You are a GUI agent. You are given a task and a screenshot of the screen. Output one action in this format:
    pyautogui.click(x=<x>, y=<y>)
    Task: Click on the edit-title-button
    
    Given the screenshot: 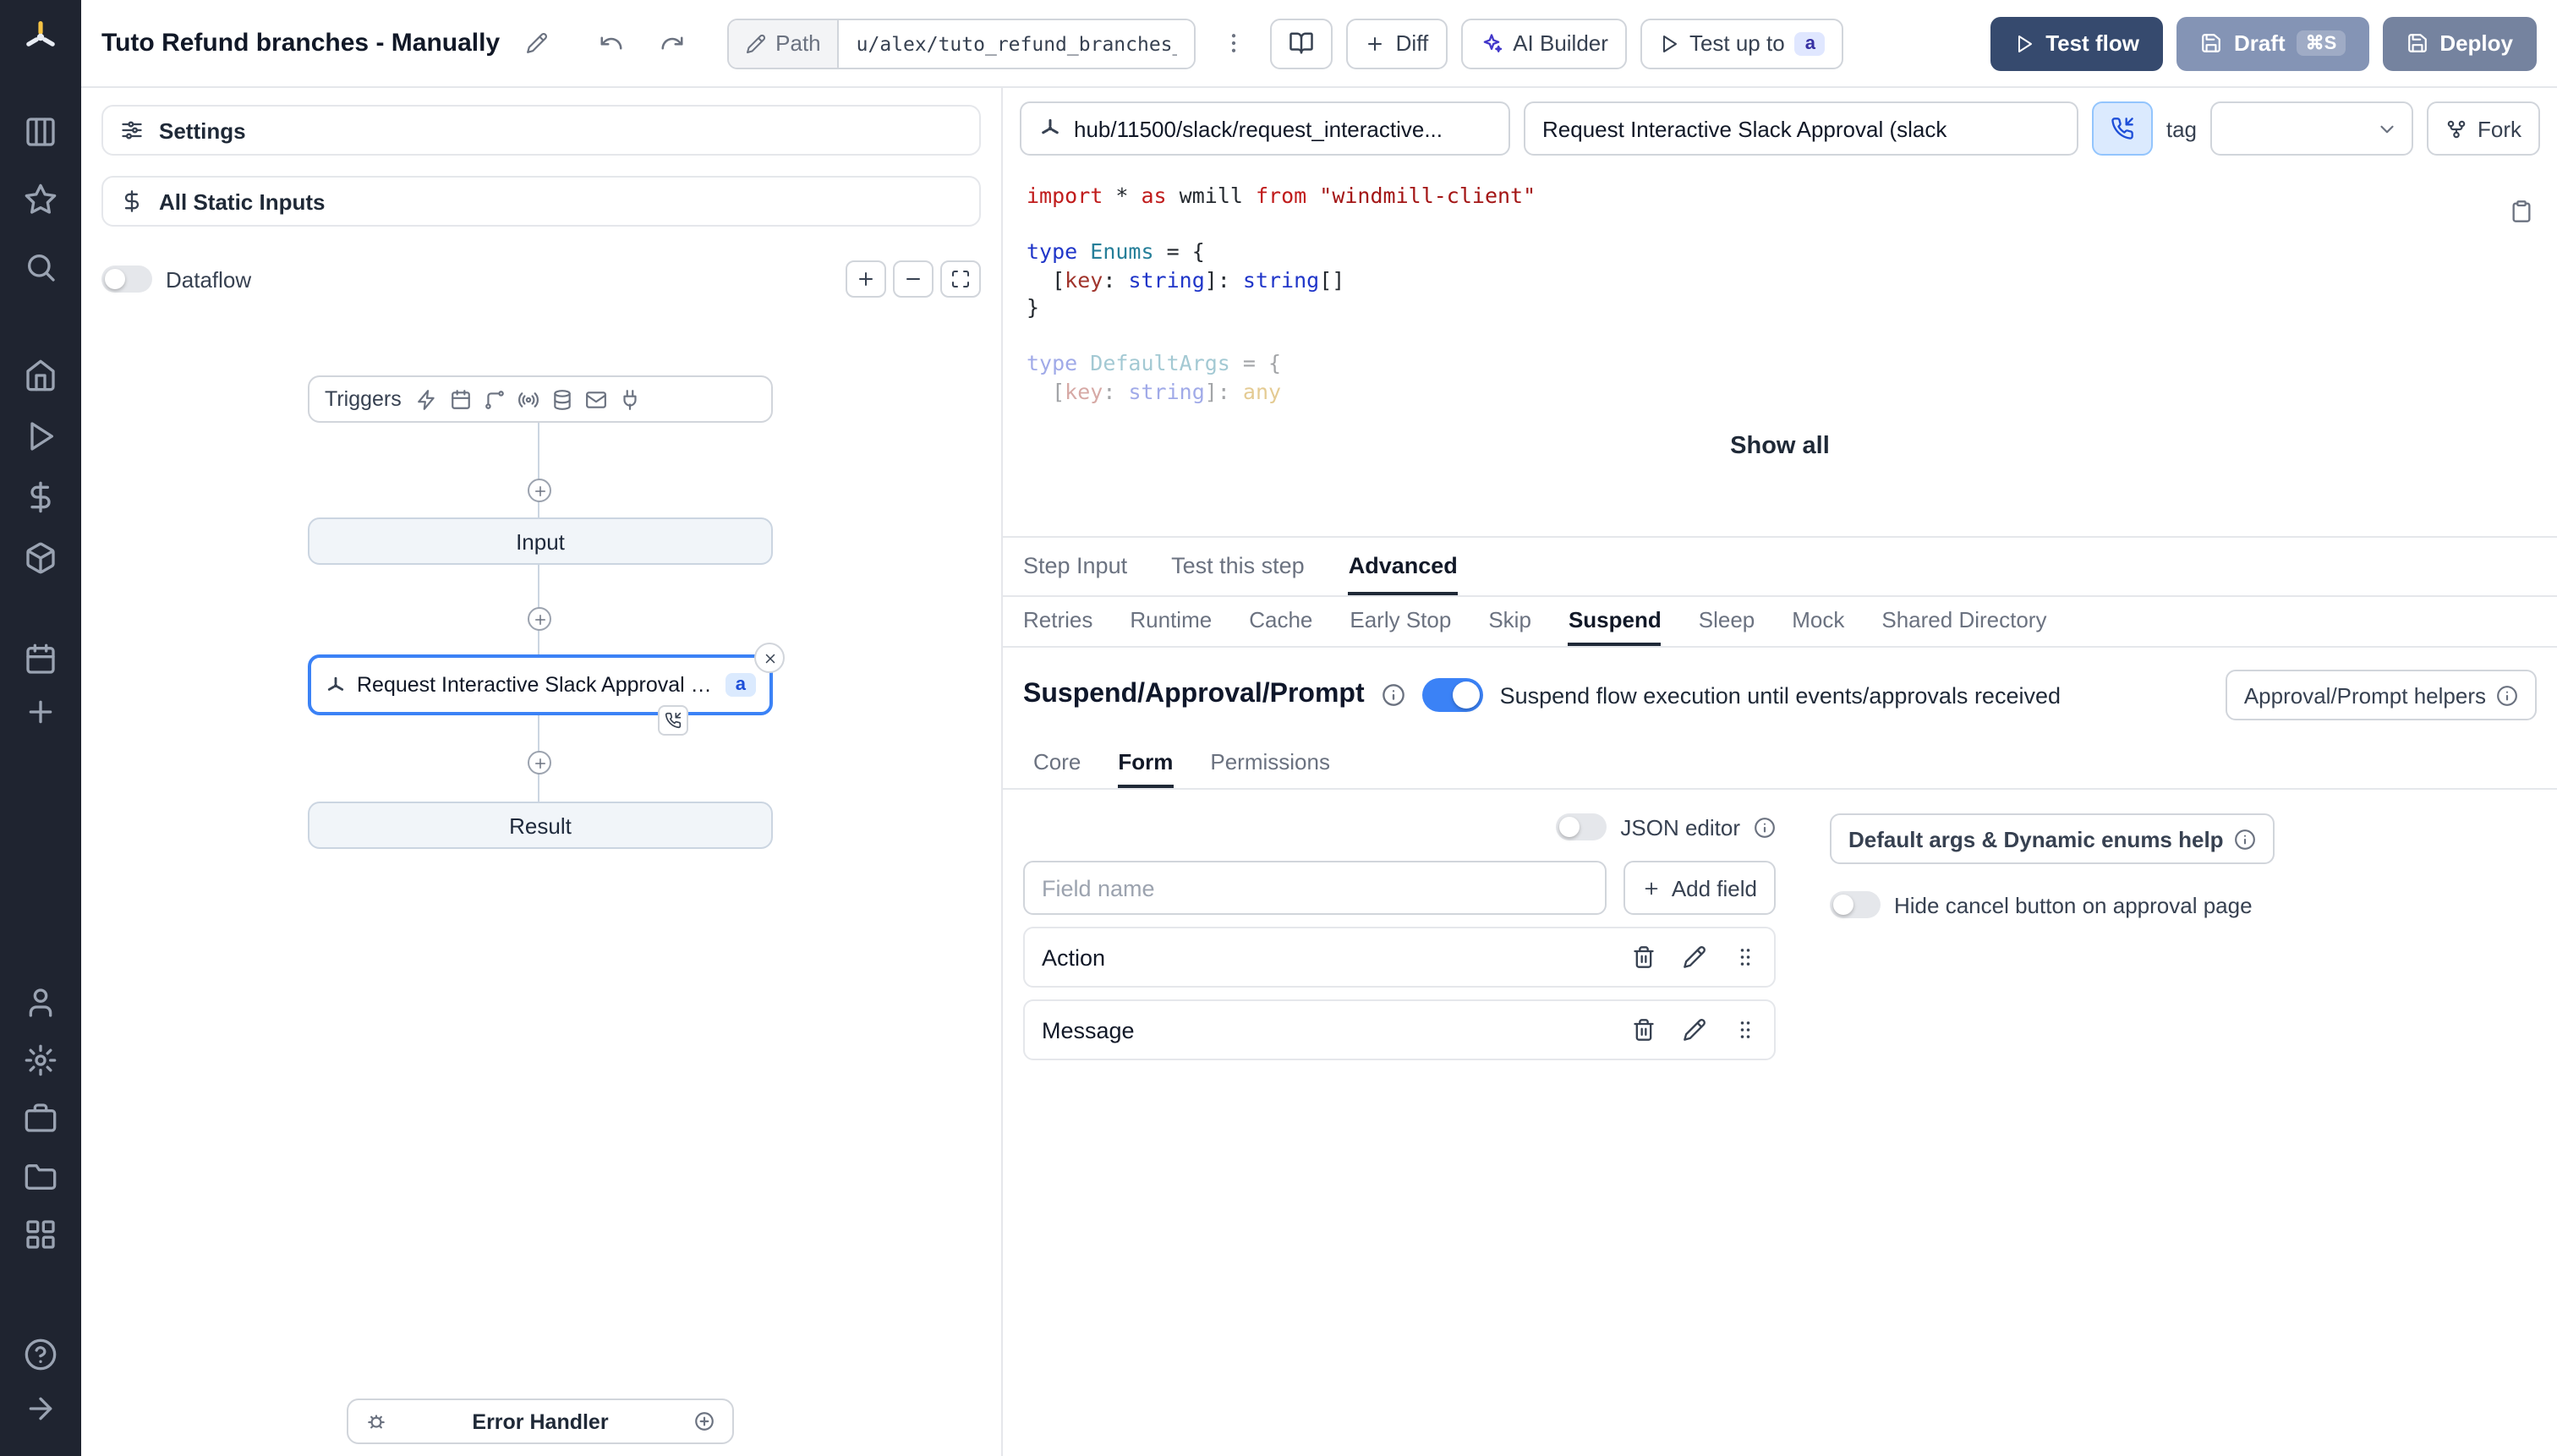 What is the action you would take?
    pyautogui.click(x=537, y=43)
    